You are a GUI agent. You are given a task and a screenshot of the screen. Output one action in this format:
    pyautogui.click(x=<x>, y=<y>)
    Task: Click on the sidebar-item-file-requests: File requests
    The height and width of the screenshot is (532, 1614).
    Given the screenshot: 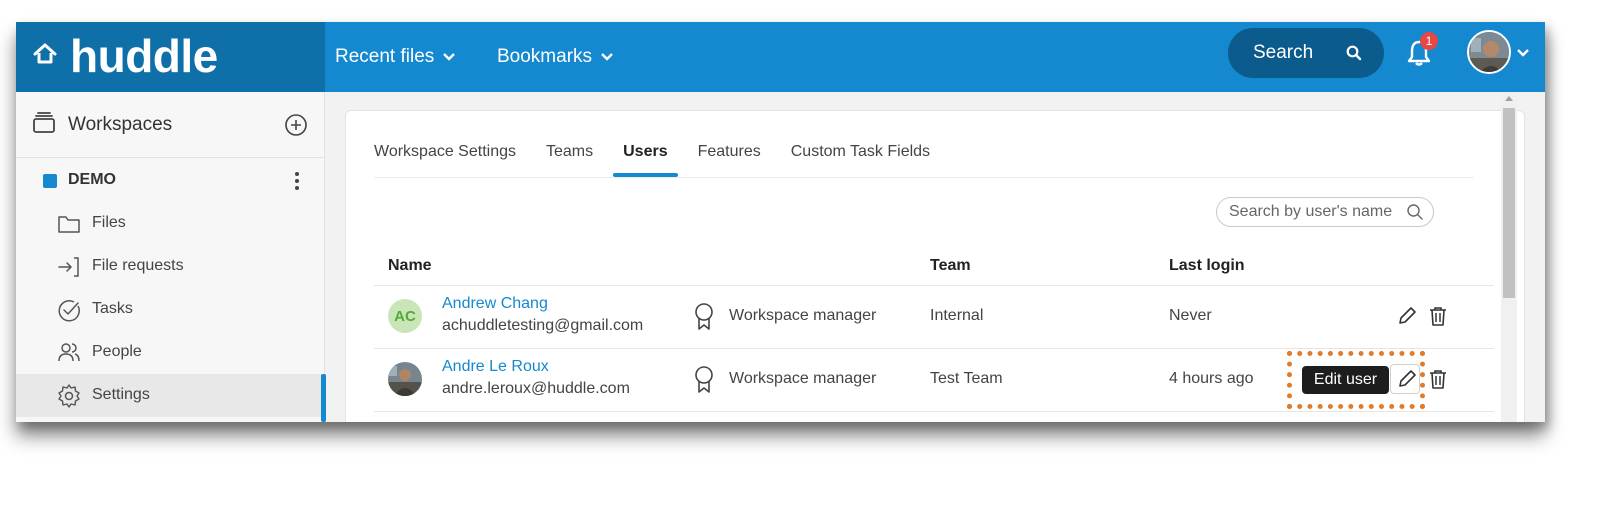 What is the action you would take?
    pyautogui.click(x=170, y=266)
    